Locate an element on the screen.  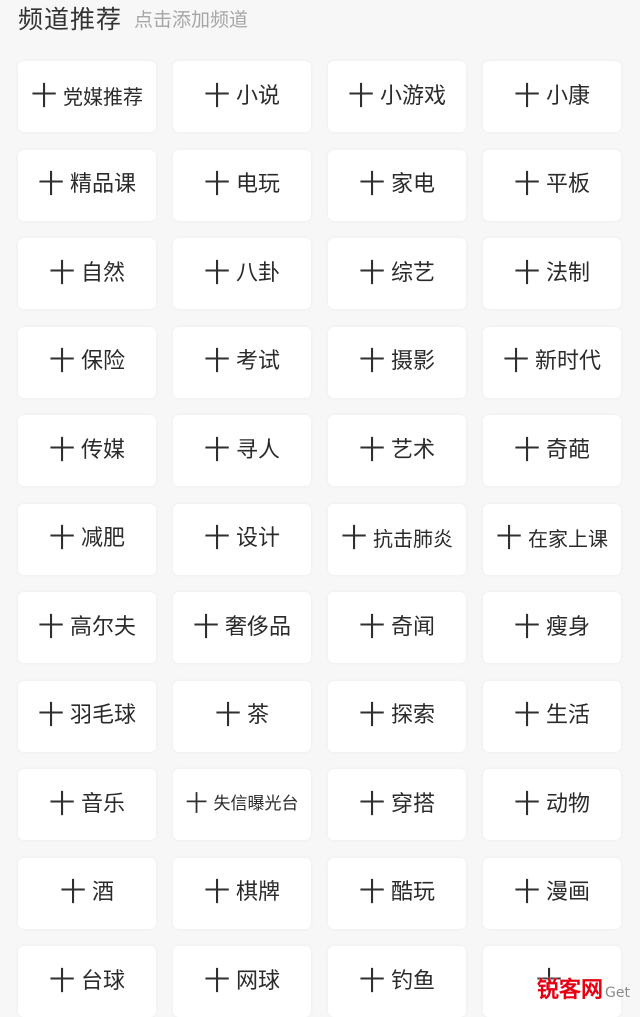
channel-label: 小说 is located at coordinates (258, 96).